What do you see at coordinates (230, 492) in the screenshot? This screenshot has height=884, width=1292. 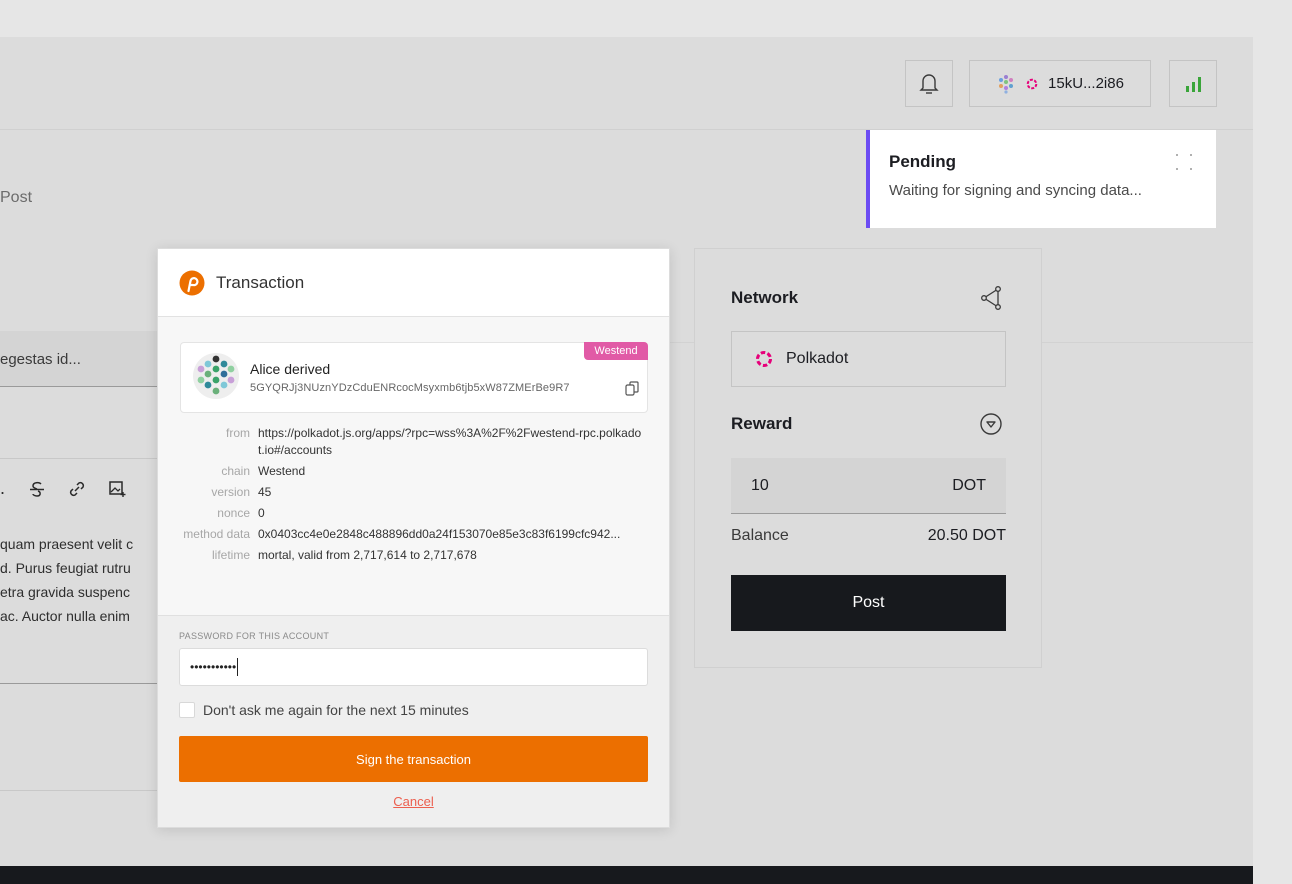 I see `detail-label: version` at bounding box center [230, 492].